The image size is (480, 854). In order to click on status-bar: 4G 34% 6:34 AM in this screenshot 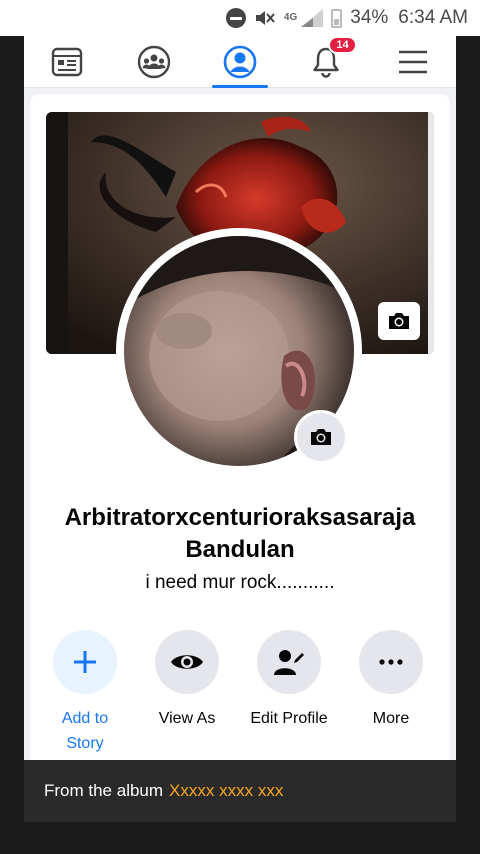, I will do `click(240, 18)`.